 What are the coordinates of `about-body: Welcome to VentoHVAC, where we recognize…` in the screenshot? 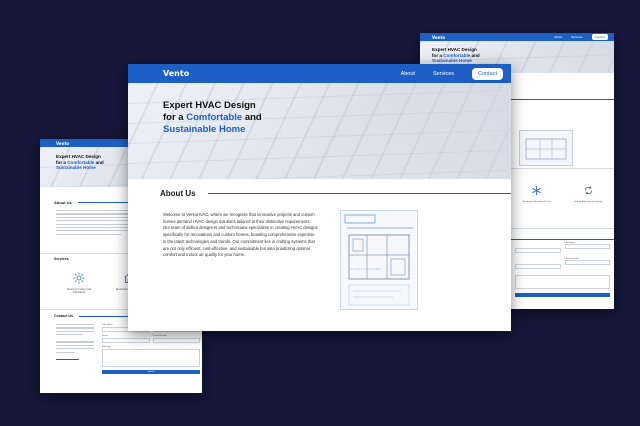 It's located at (337, 260).